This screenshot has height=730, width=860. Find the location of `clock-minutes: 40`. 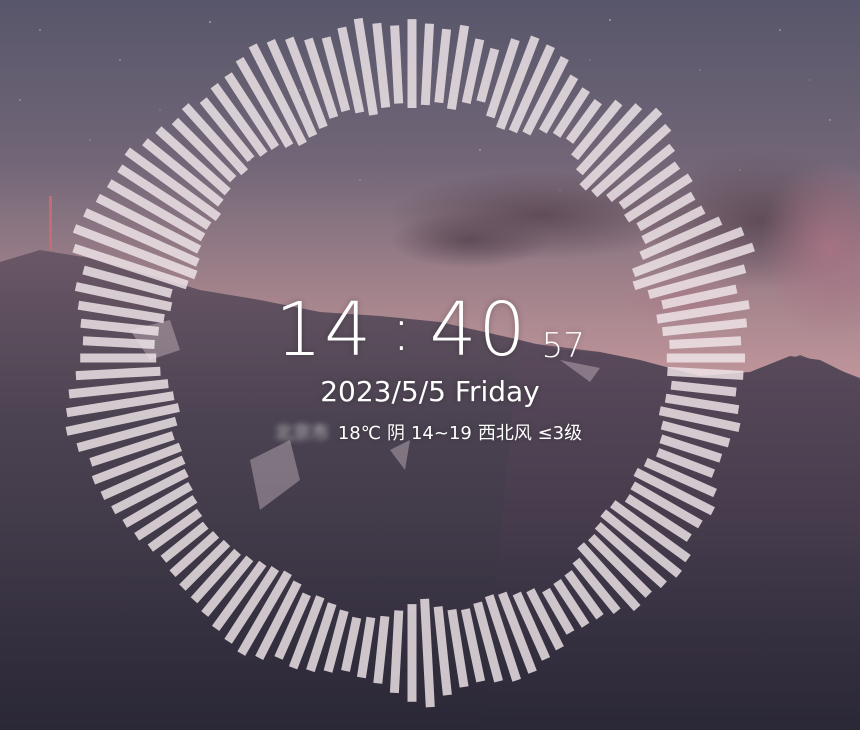

clock-minutes: 40 is located at coordinates (478, 330).